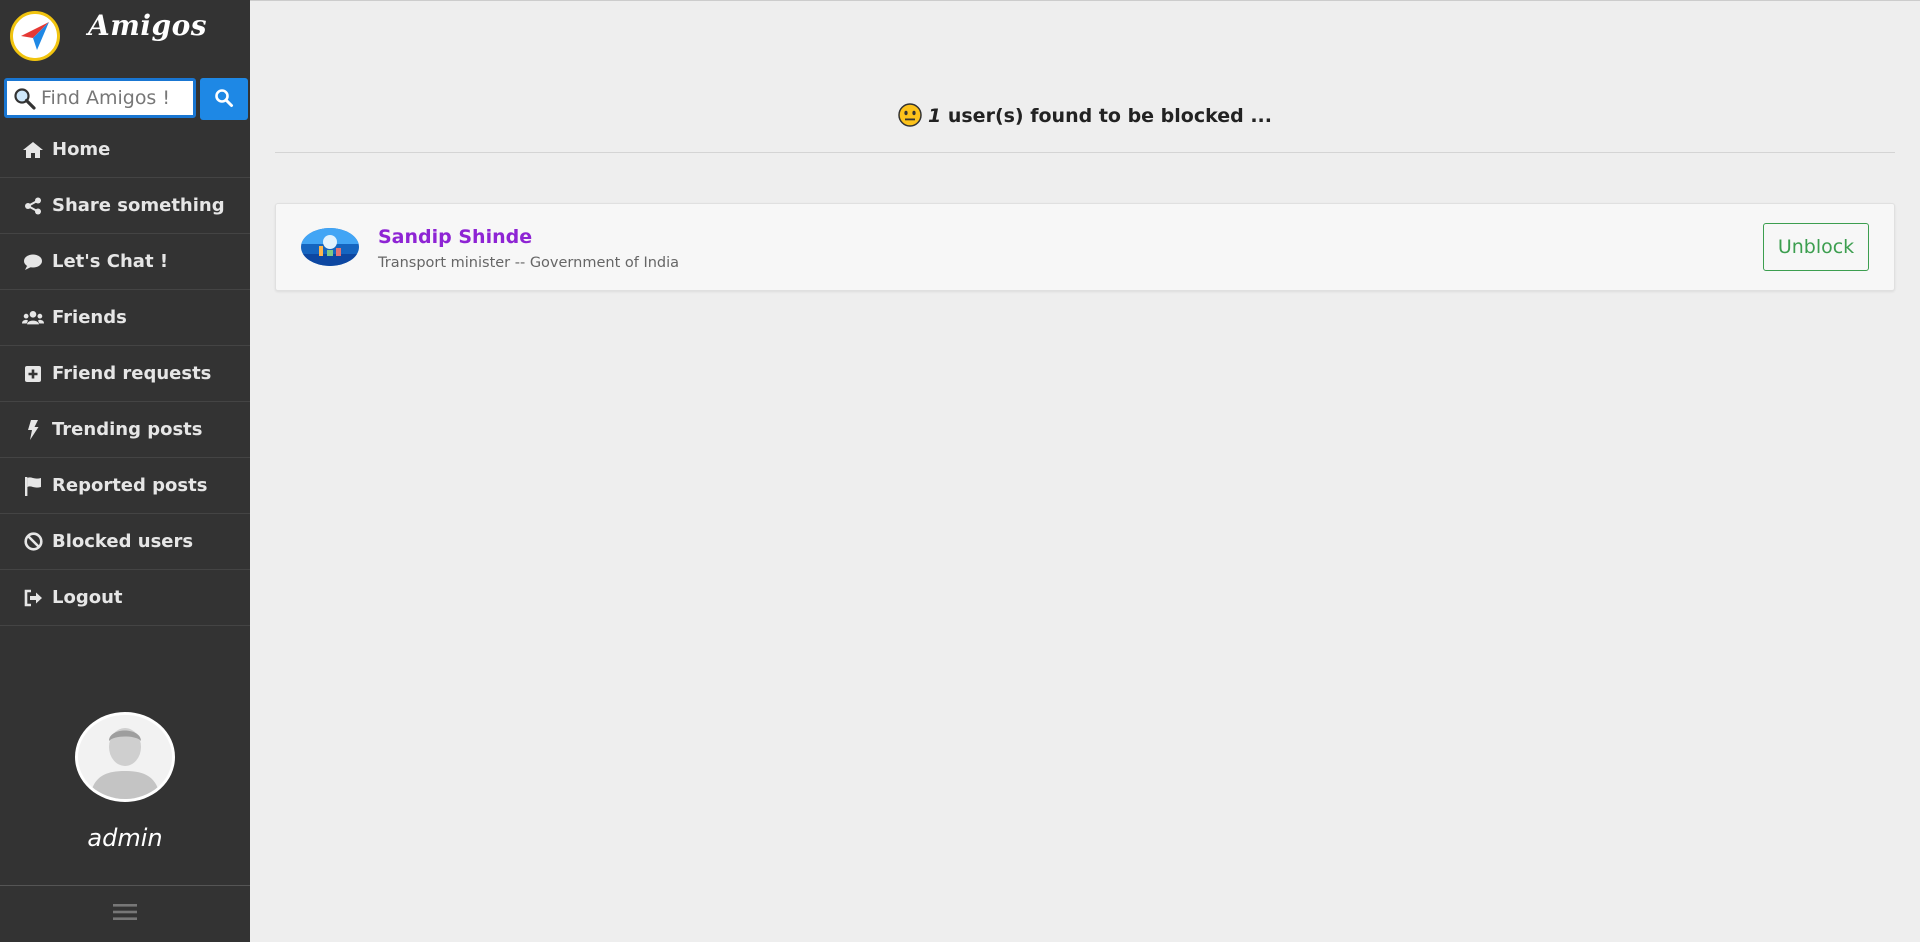 The image size is (1920, 942). I want to click on sidebar-item-label: Share something, so click(138, 205).